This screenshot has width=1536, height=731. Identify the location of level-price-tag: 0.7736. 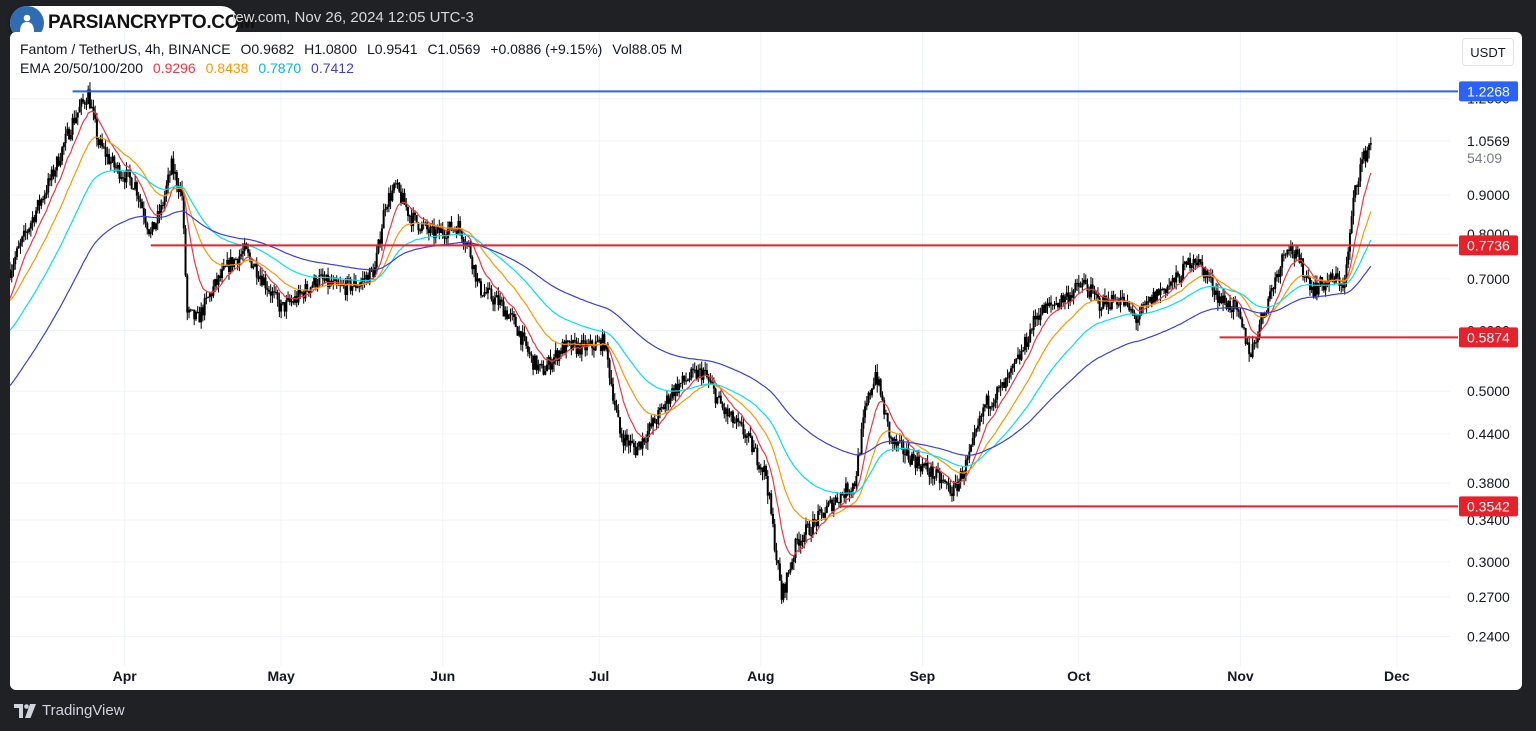
(1488, 245).